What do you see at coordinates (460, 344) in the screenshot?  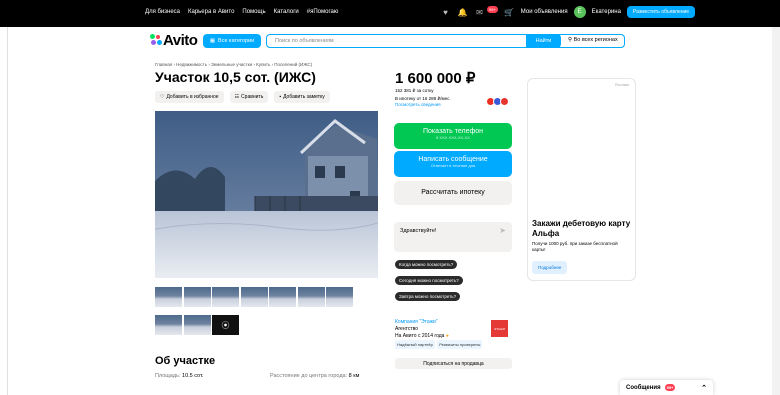 I see `seller-tag: Реквизиты проверены` at bounding box center [460, 344].